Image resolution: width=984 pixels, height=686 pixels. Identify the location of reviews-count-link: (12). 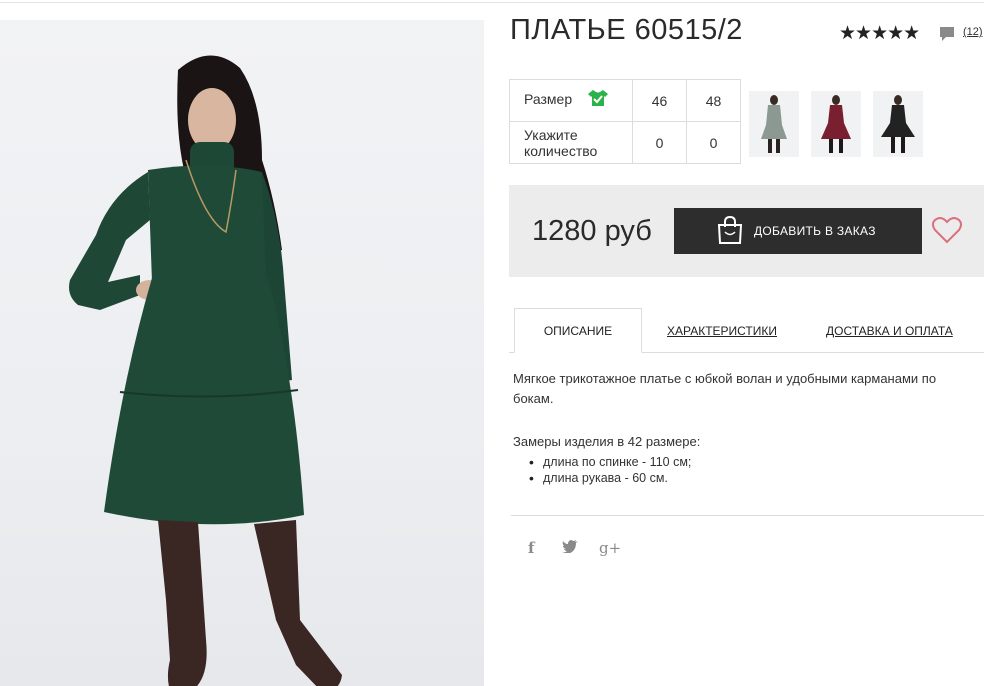
(973, 32).